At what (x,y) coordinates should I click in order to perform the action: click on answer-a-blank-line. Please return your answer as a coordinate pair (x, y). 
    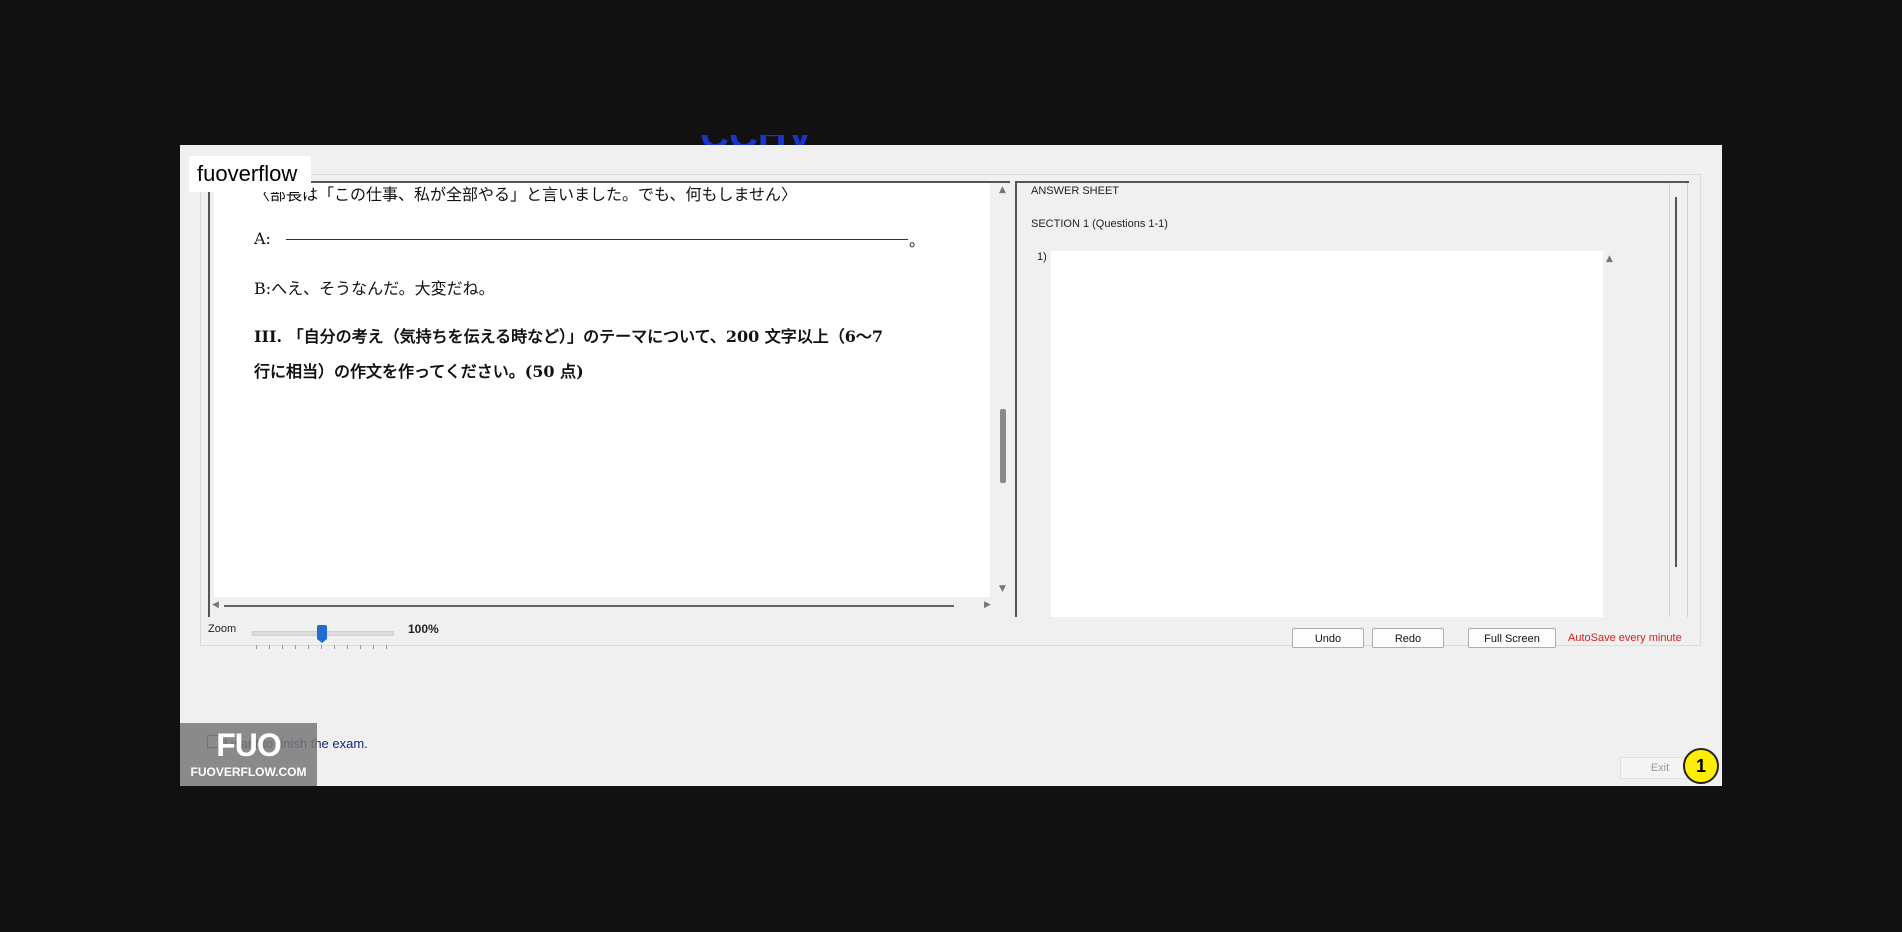
    Looking at the image, I should click on (597, 239).